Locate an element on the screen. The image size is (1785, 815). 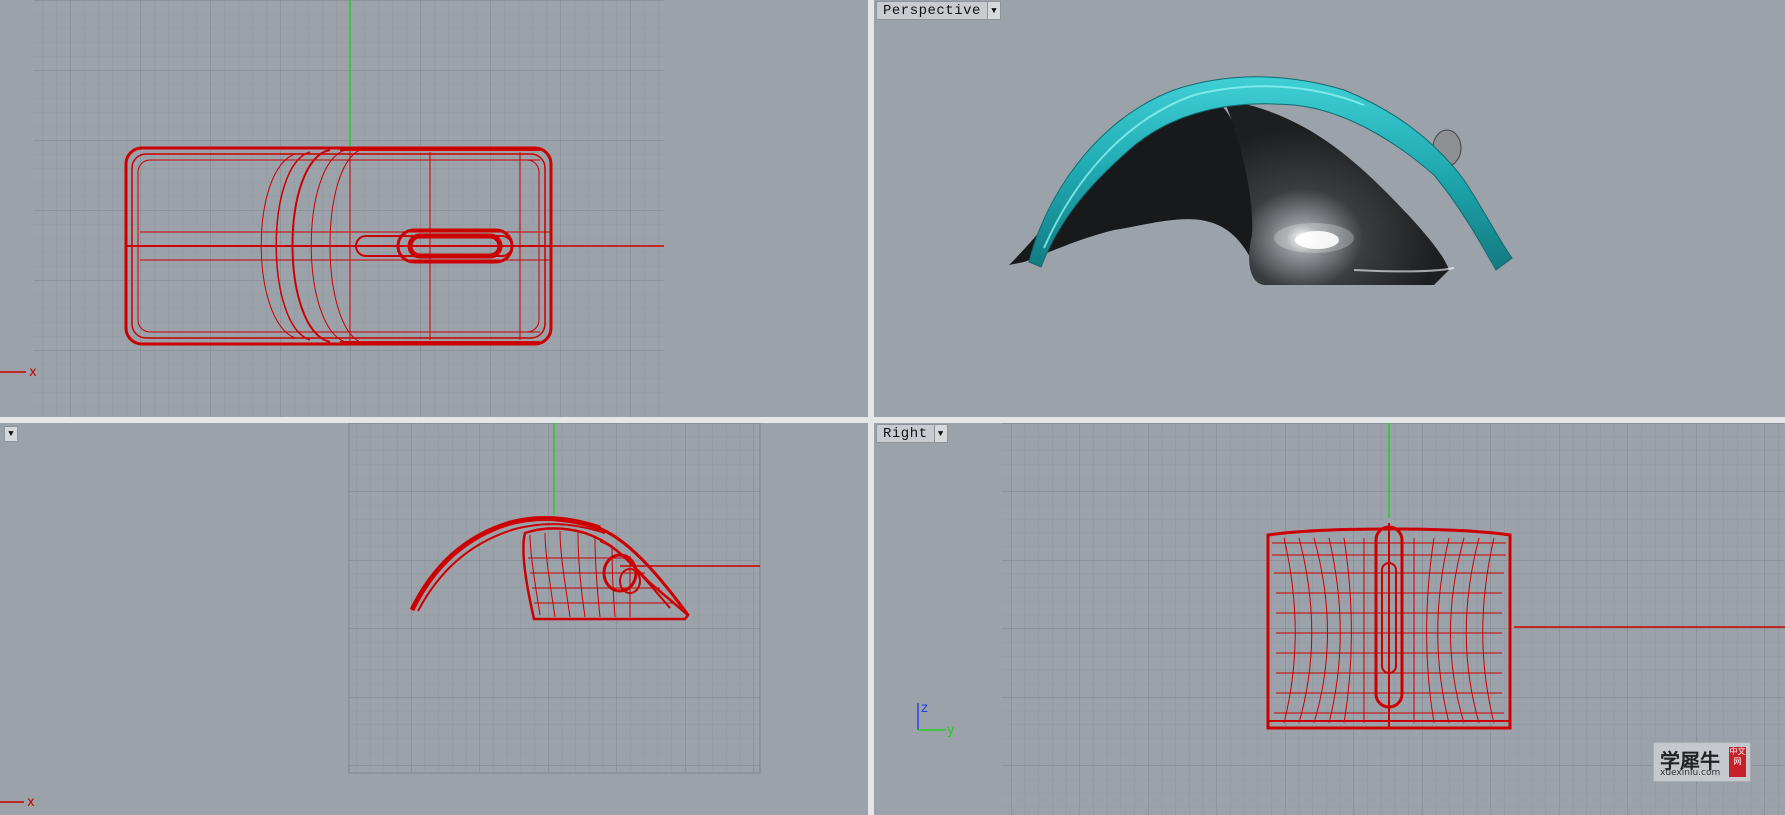
viewport-title: Perspective is located at coordinates (932, 10).